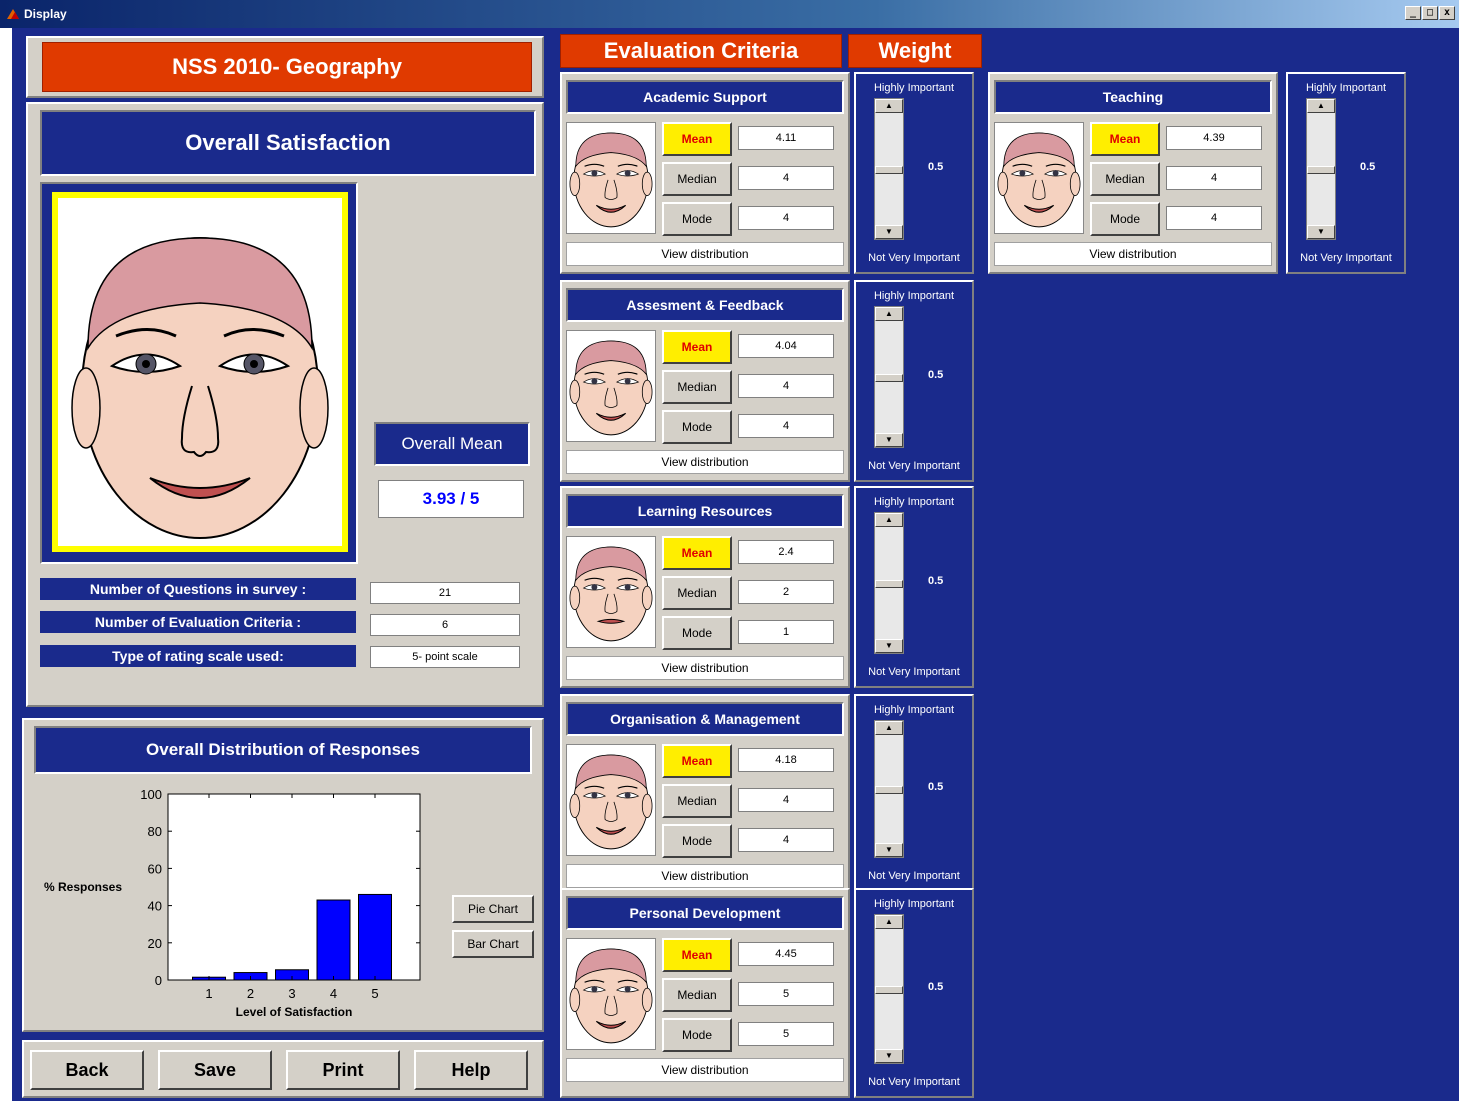 Image resolution: width=1459 pixels, height=1101 pixels. What do you see at coordinates (83, 887) in the screenshot?
I see `y-axis-label: % Responses` at bounding box center [83, 887].